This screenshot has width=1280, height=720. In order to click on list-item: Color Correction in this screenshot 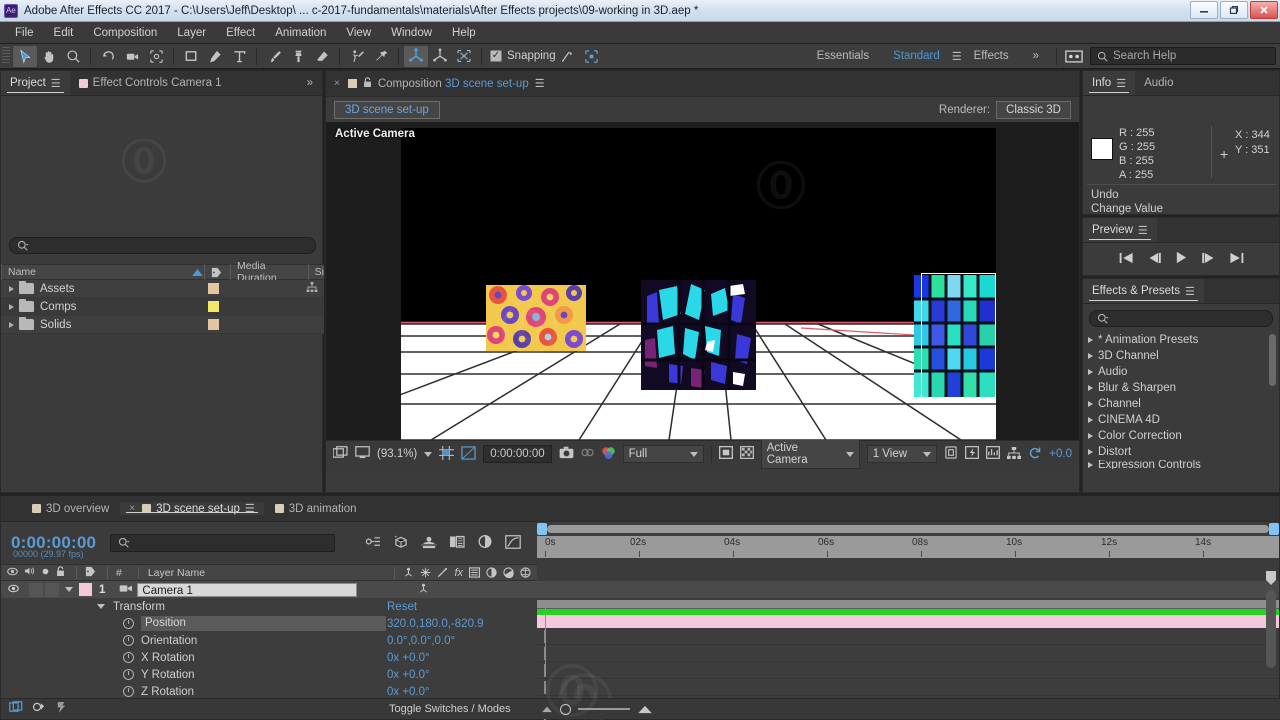, I will do `click(1181, 436)`.